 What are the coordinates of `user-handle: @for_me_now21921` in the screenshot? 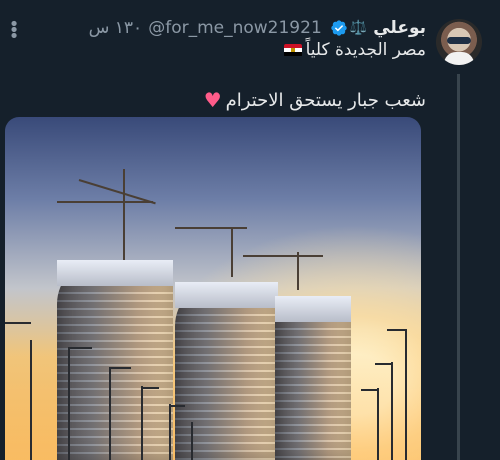 It's located at (235, 28).